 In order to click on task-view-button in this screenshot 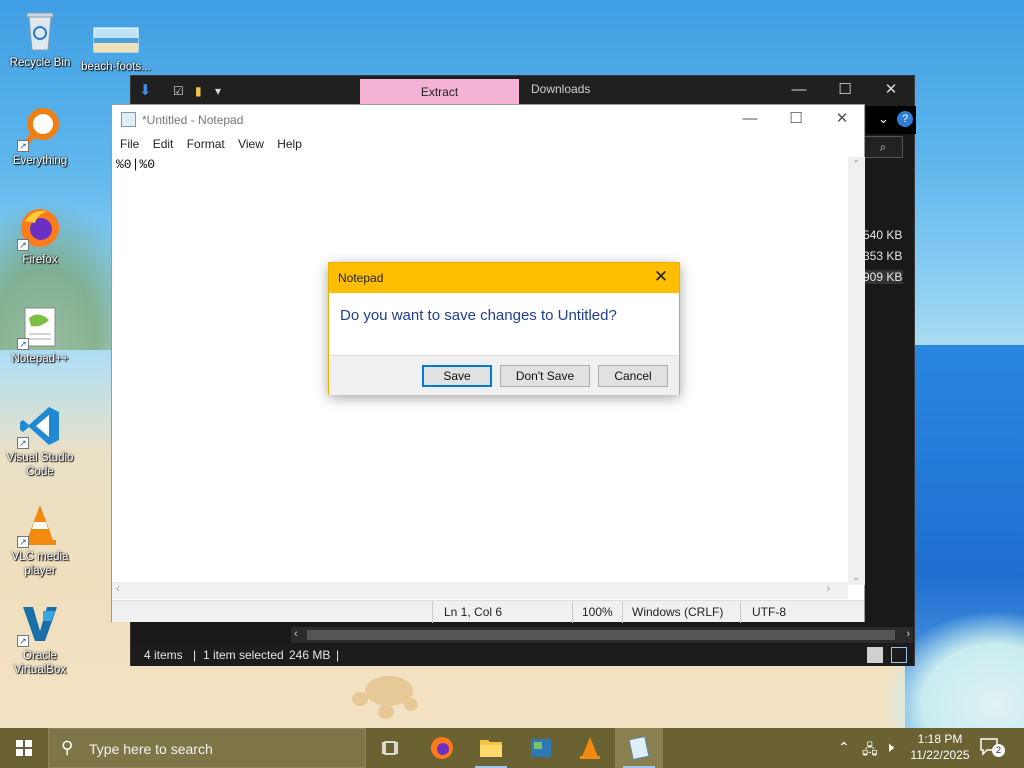, I will do `click(392, 748)`.